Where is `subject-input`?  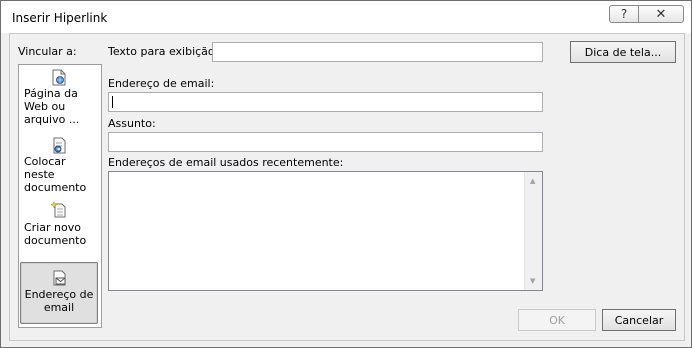 subject-input is located at coordinates (325, 142).